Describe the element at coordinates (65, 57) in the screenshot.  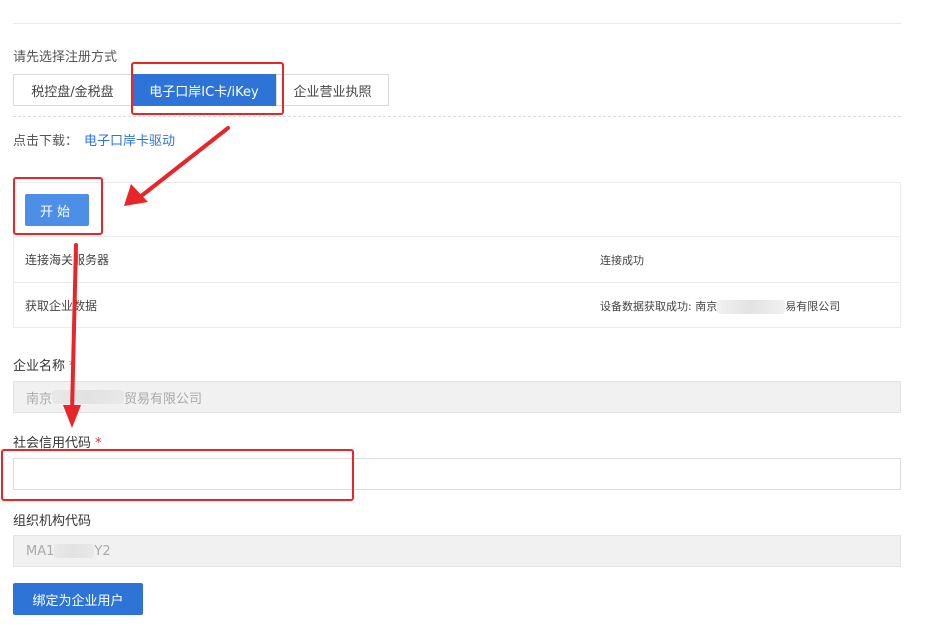
I see `registration-prompt: 请先选择注册方式` at that location.